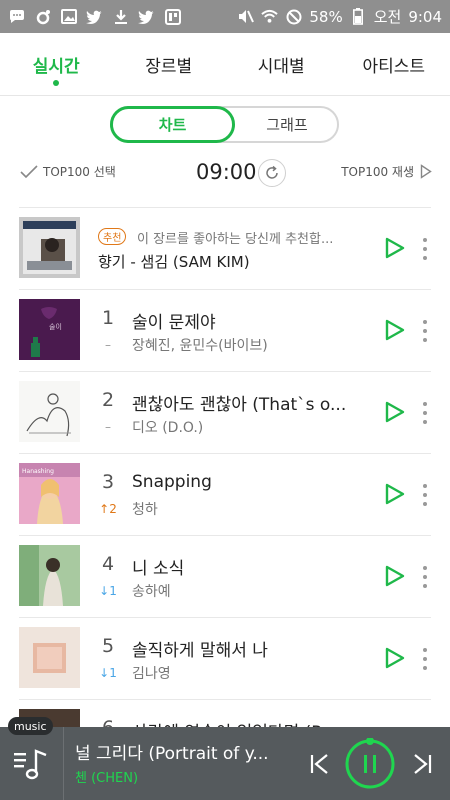  I want to click on battery-icon, so click(358, 16).